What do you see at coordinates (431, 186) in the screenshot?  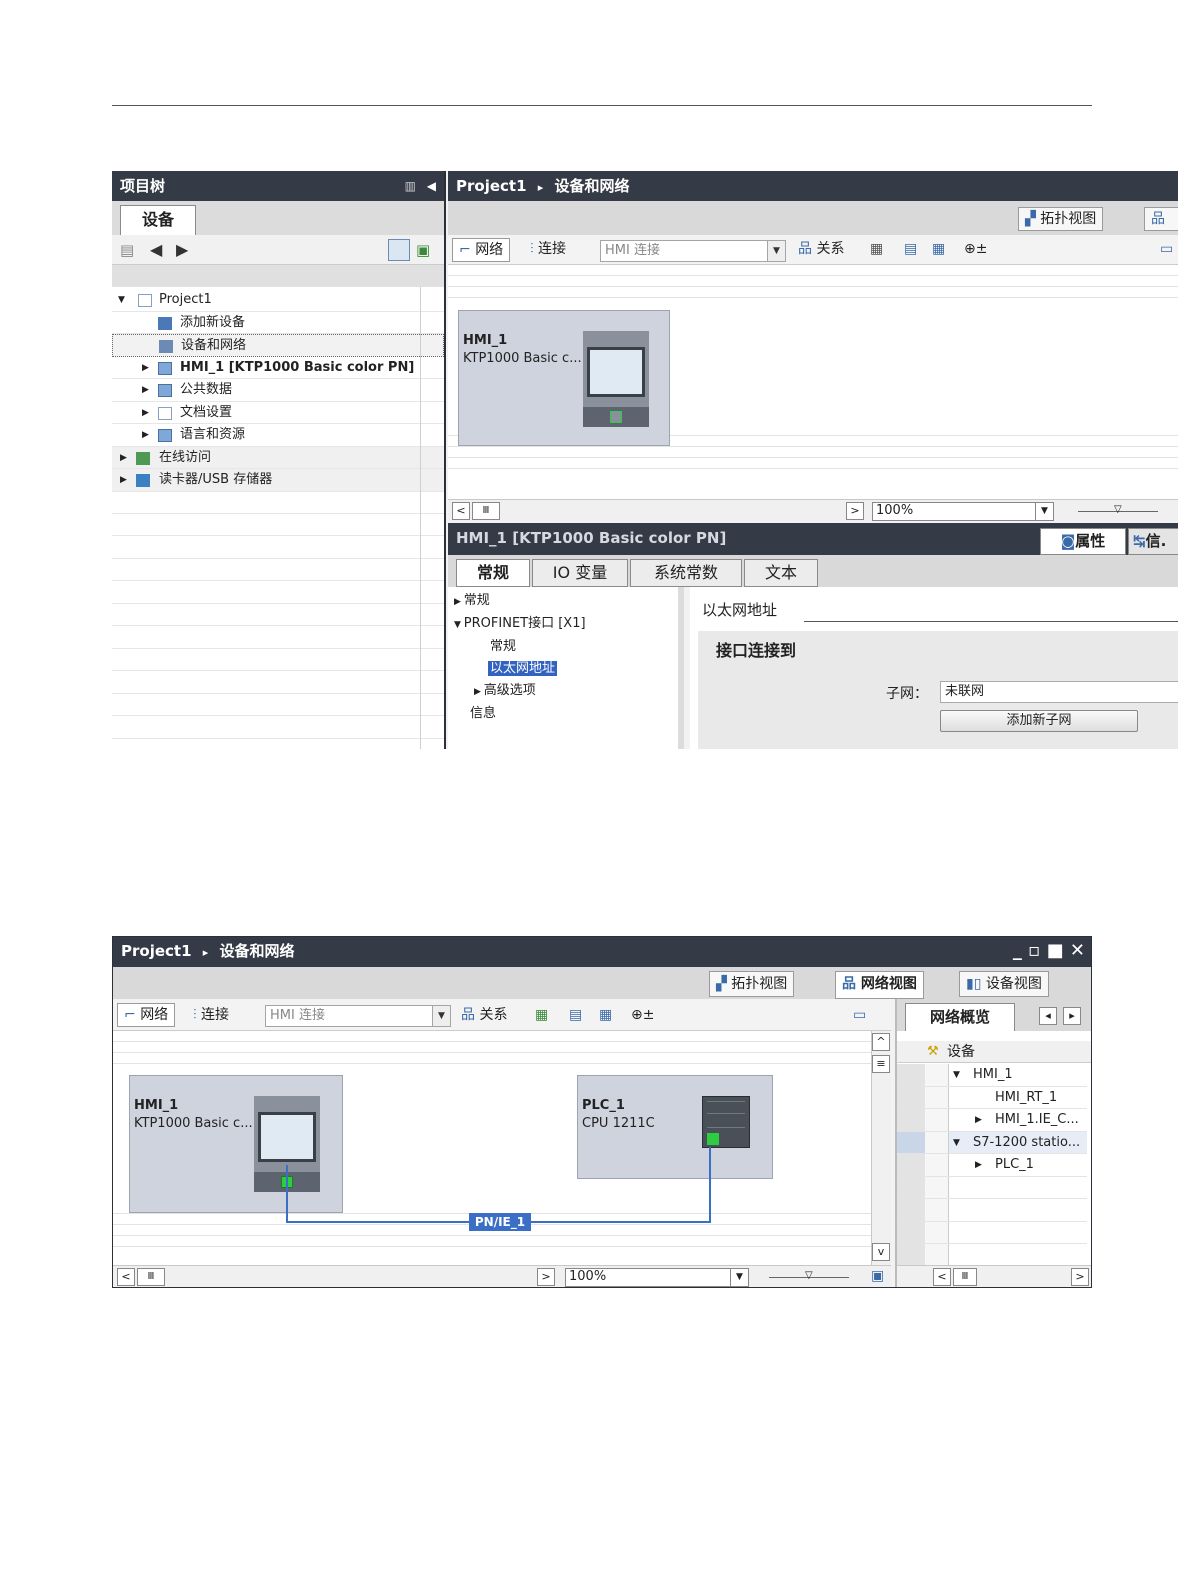 I see `collapse-left-icon: ◀` at bounding box center [431, 186].